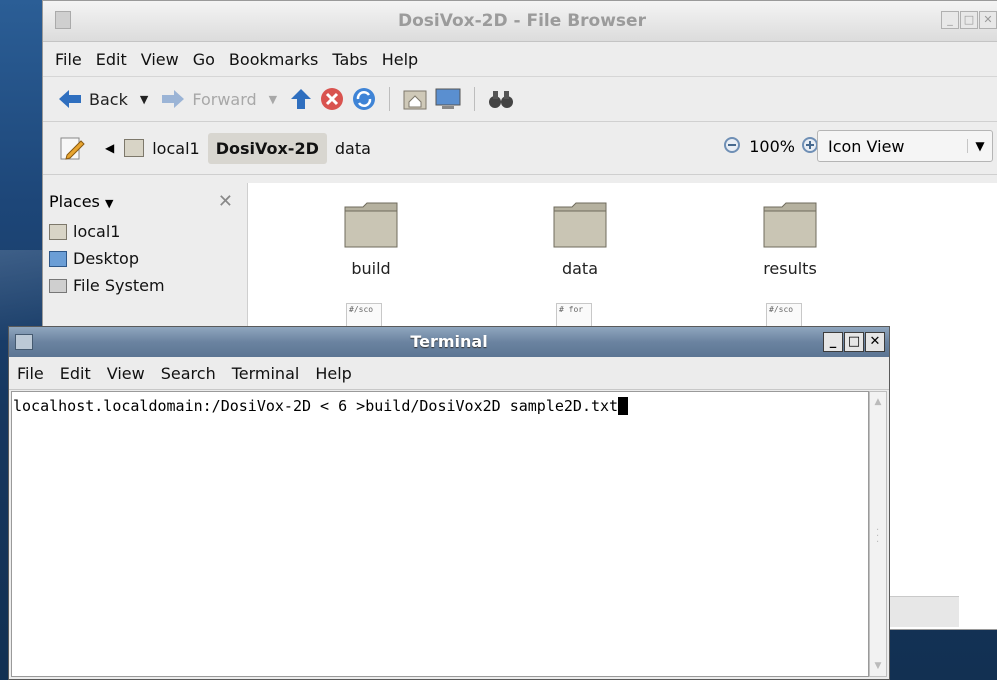 The image size is (997, 680). I want to click on folder-label: results, so click(790, 268).